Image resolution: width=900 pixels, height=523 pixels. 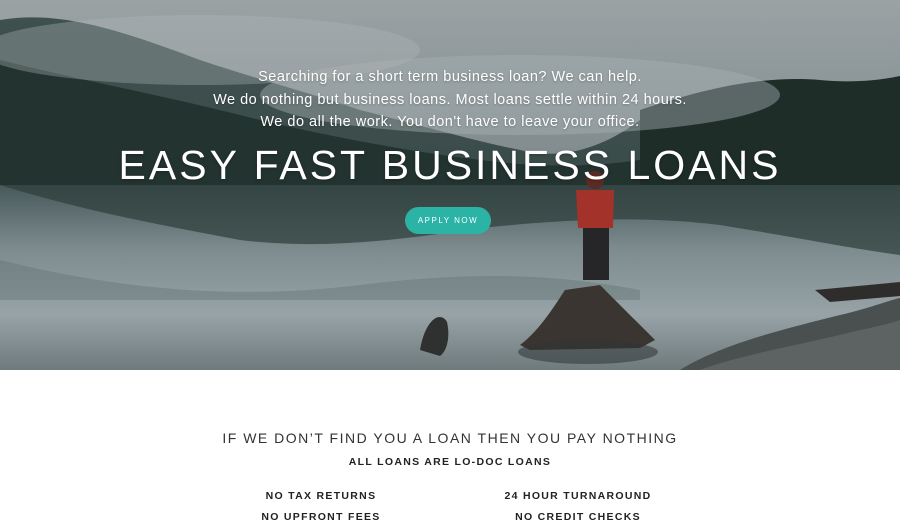 What do you see at coordinates (450, 165) in the screenshot?
I see `hero-headline: EASY FAST BUSINESS LOANS` at bounding box center [450, 165].